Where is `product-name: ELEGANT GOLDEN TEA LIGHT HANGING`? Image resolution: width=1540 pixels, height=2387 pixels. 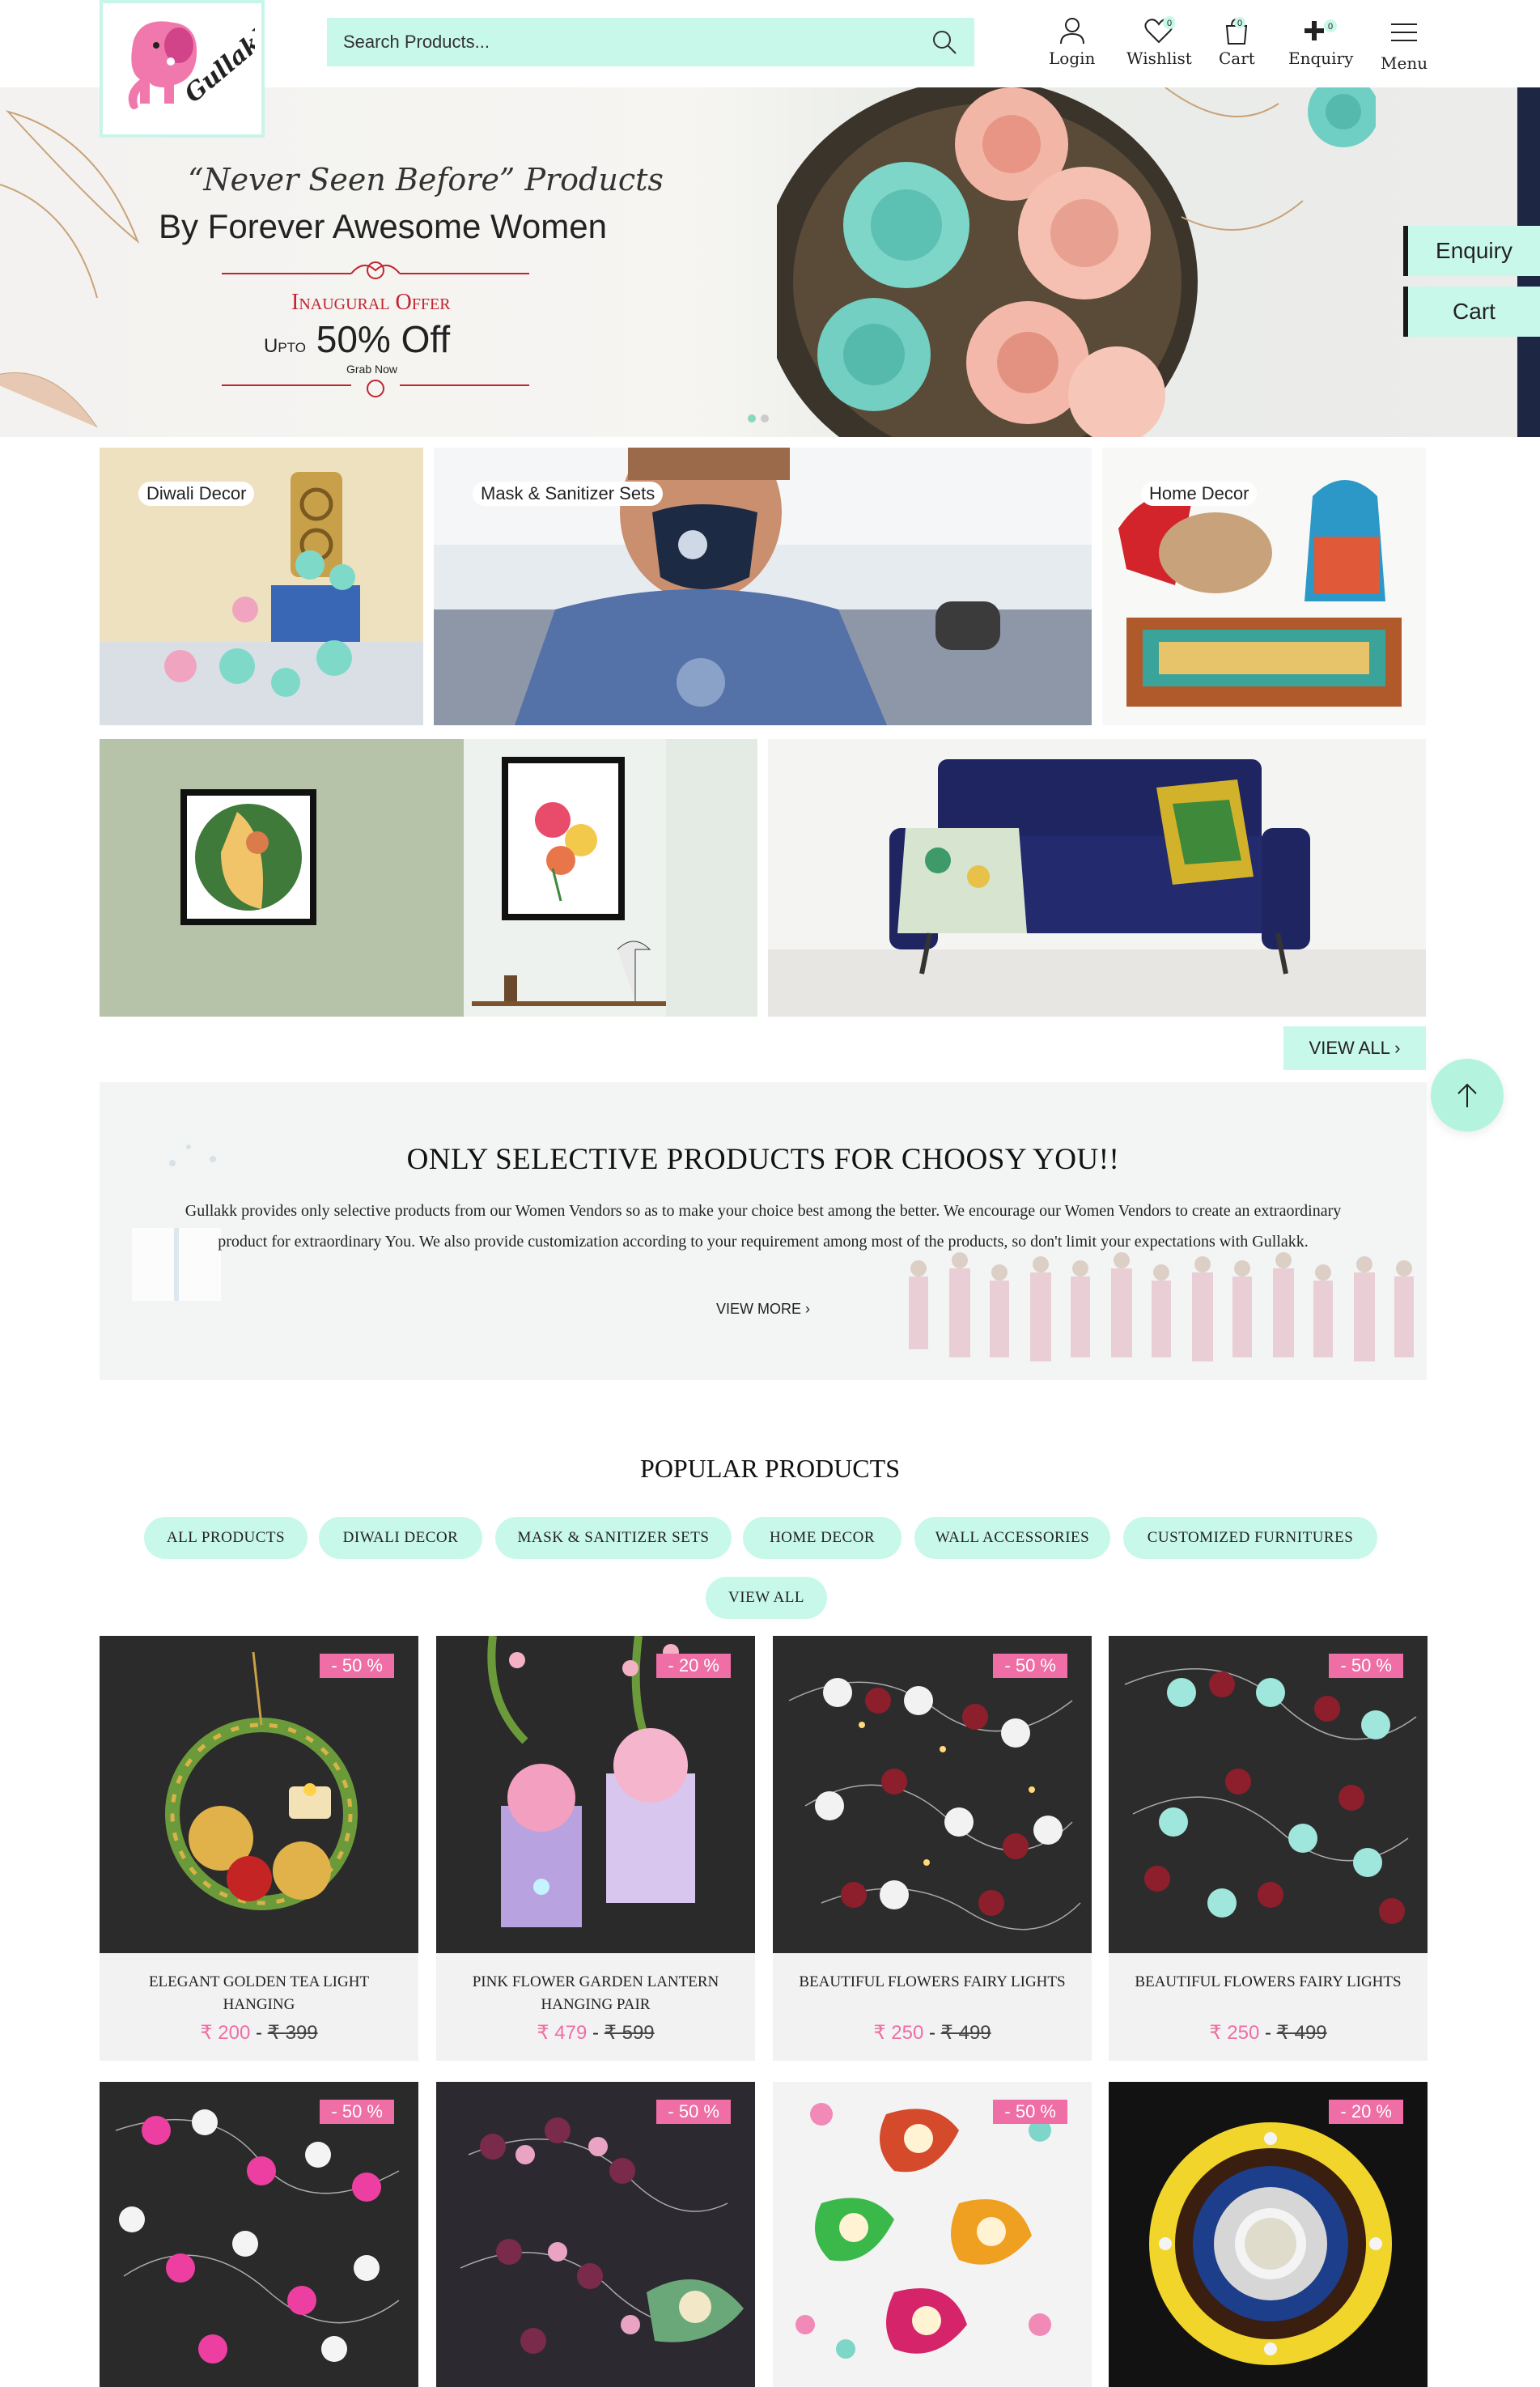
product-name: ELEGANT GOLDEN TEA LIGHT HANGING is located at coordinates (259, 1987).